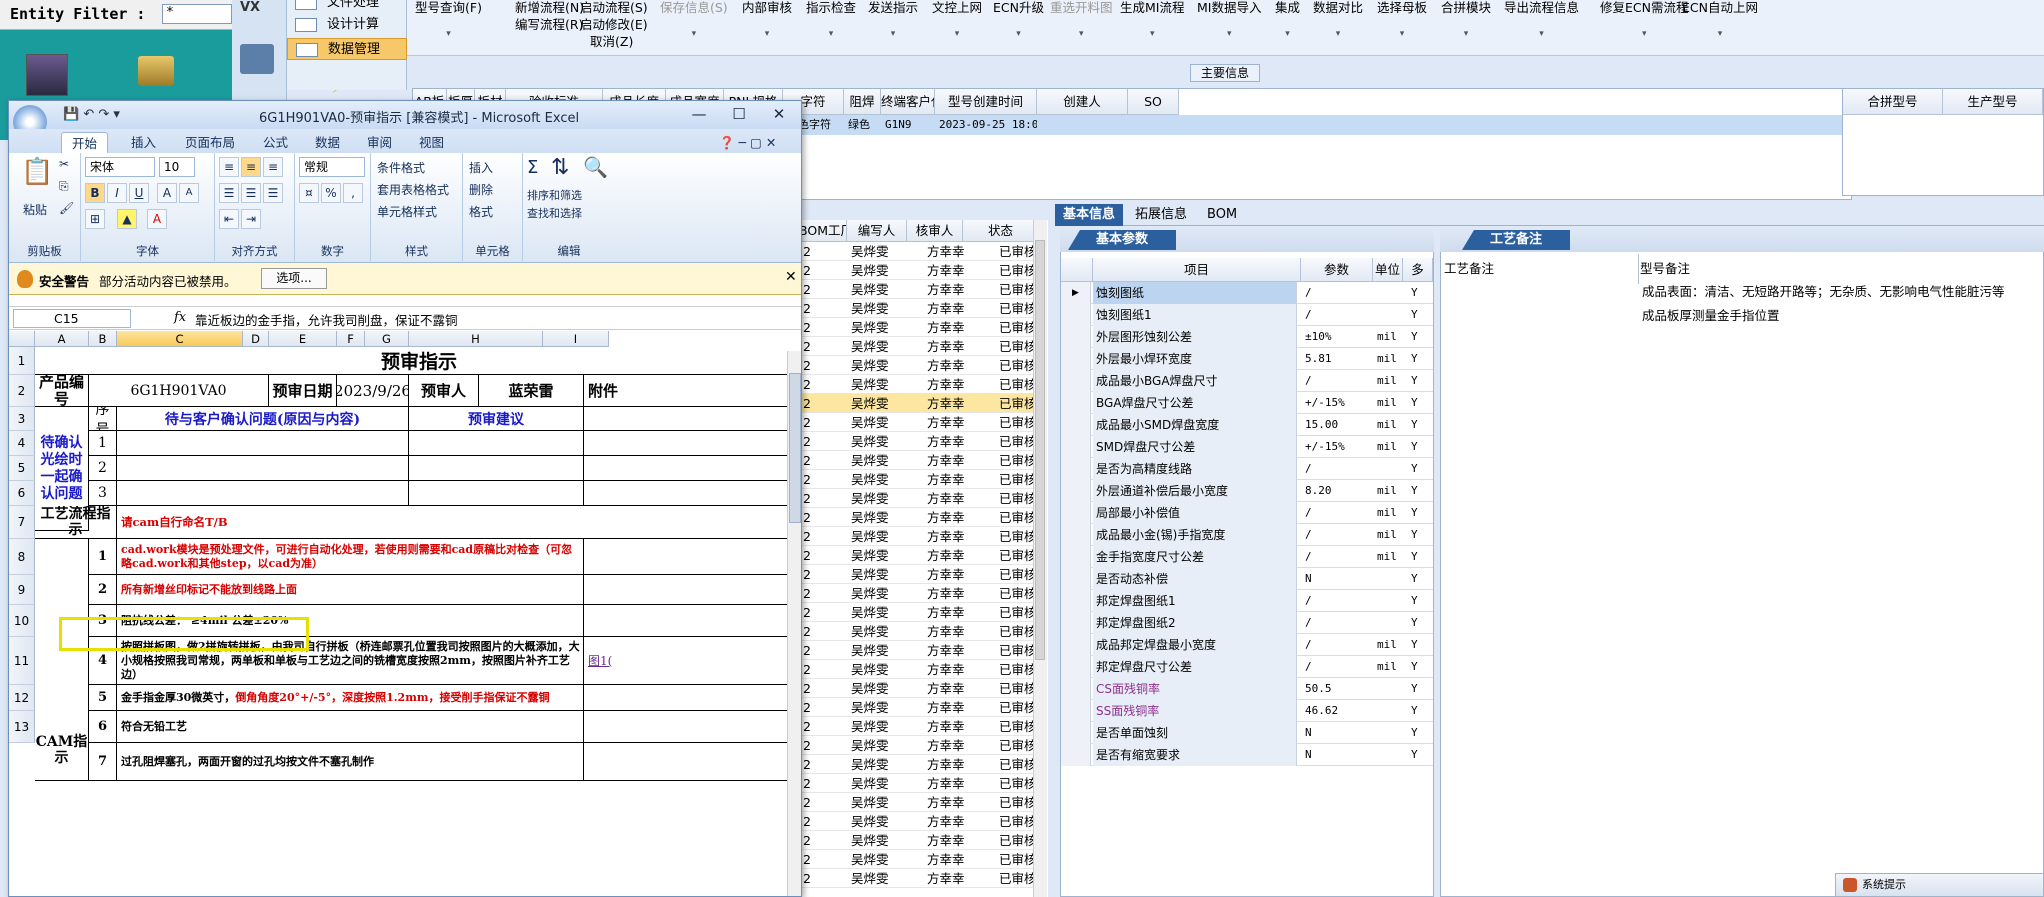 This screenshot has width=2044, height=897. Describe the element at coordinates (263, 468) in the screenshot. I see `question-cell` at that location.